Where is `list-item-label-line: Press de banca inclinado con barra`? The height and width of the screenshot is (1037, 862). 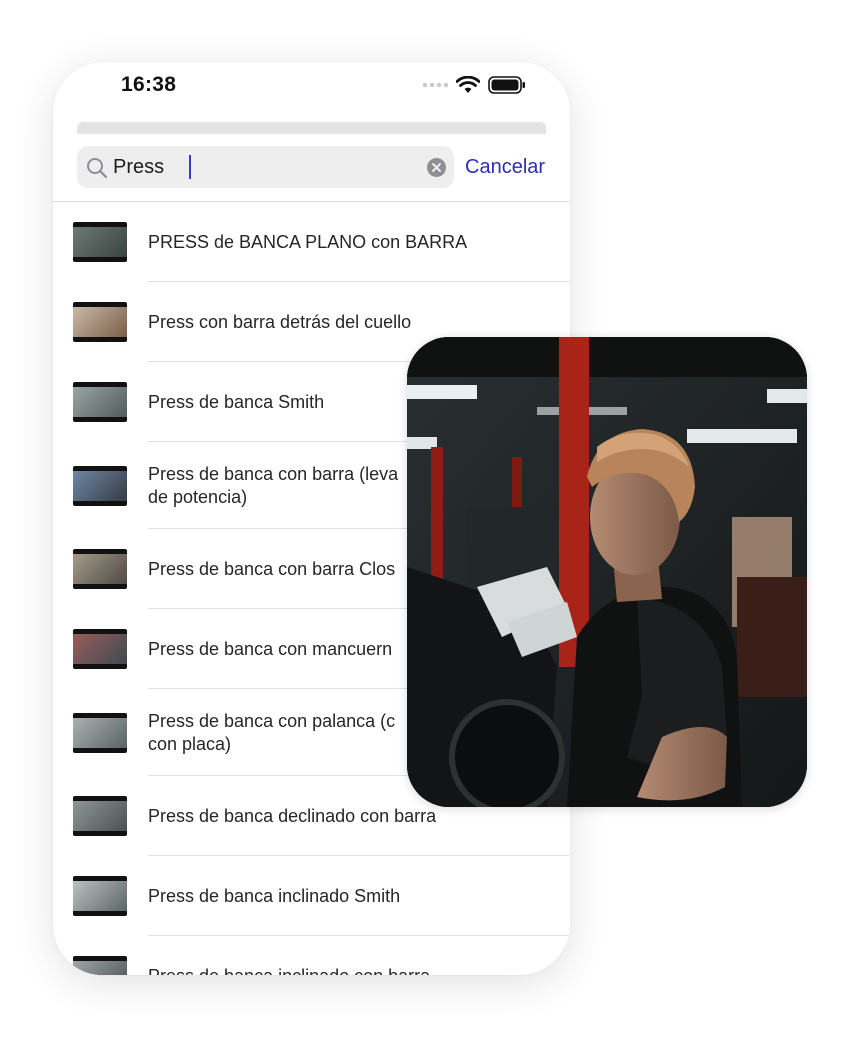 list-item-label-line: Press de banca inclinado con barra is located at coordinates (348, 970).